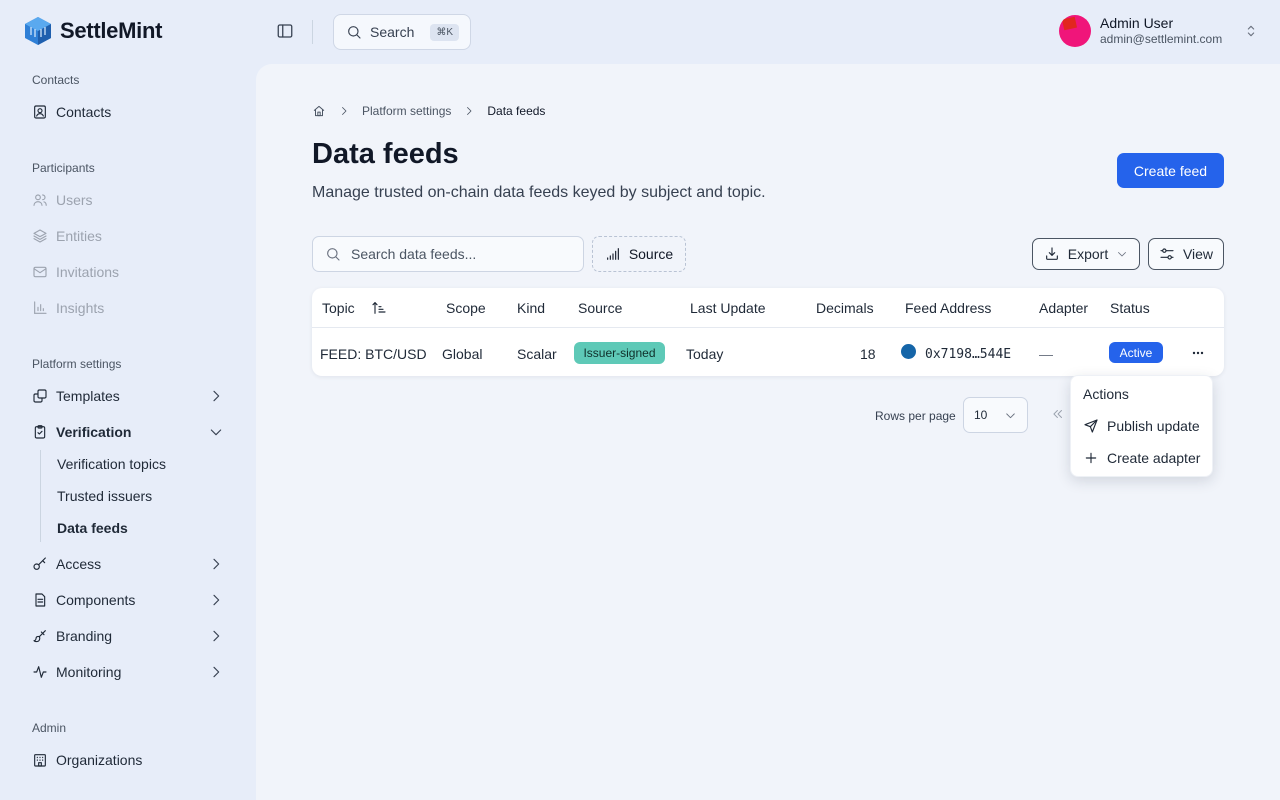  What do you see at coordinates (111, 464) in the screenshot?
I see `sidebar-subitem-verification-topics: Verification topics` at bounding box center [111, 464].